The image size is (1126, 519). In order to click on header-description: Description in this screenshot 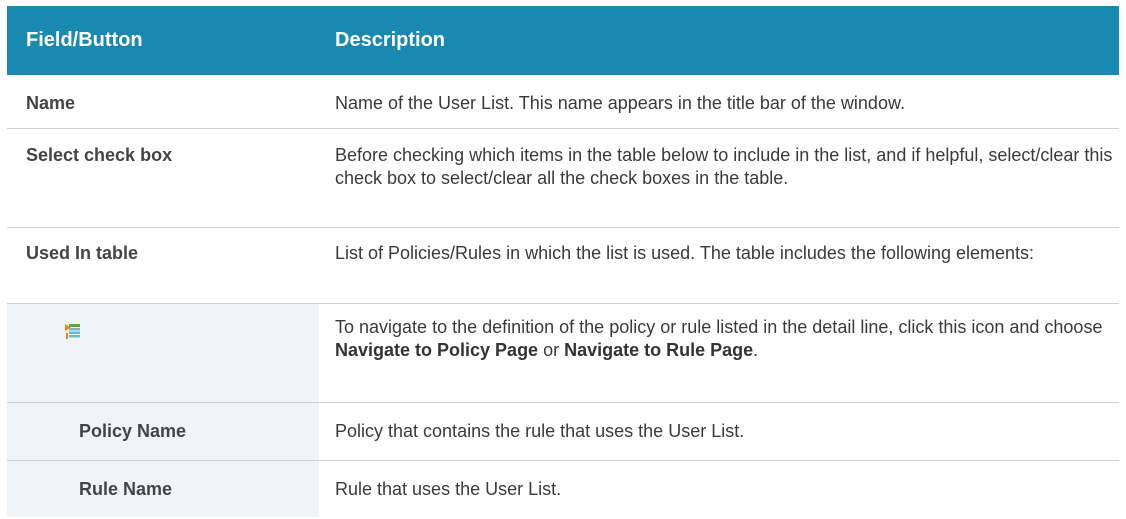, I will do `click(390, 40)`.